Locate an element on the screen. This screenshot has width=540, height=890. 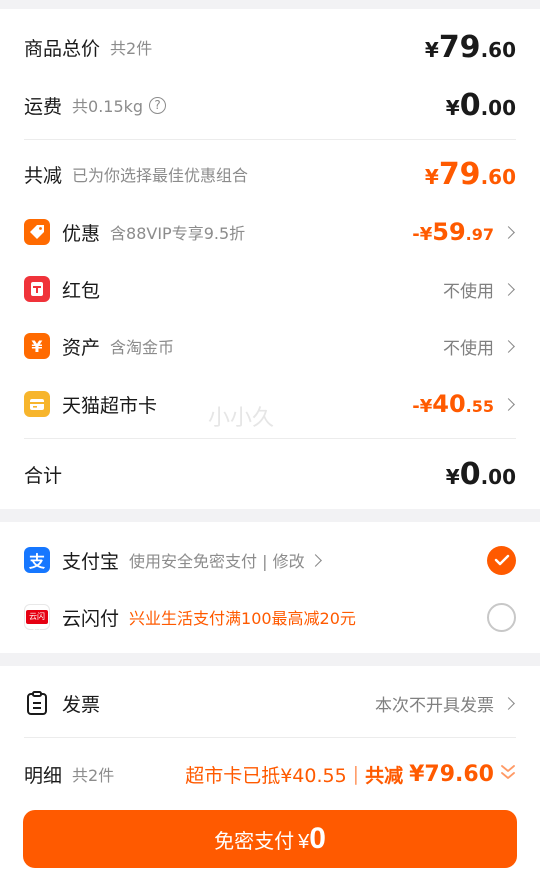
payment-method-promo: 兴业生活支付满100最高减20元 is located at coordinates (242, 618).